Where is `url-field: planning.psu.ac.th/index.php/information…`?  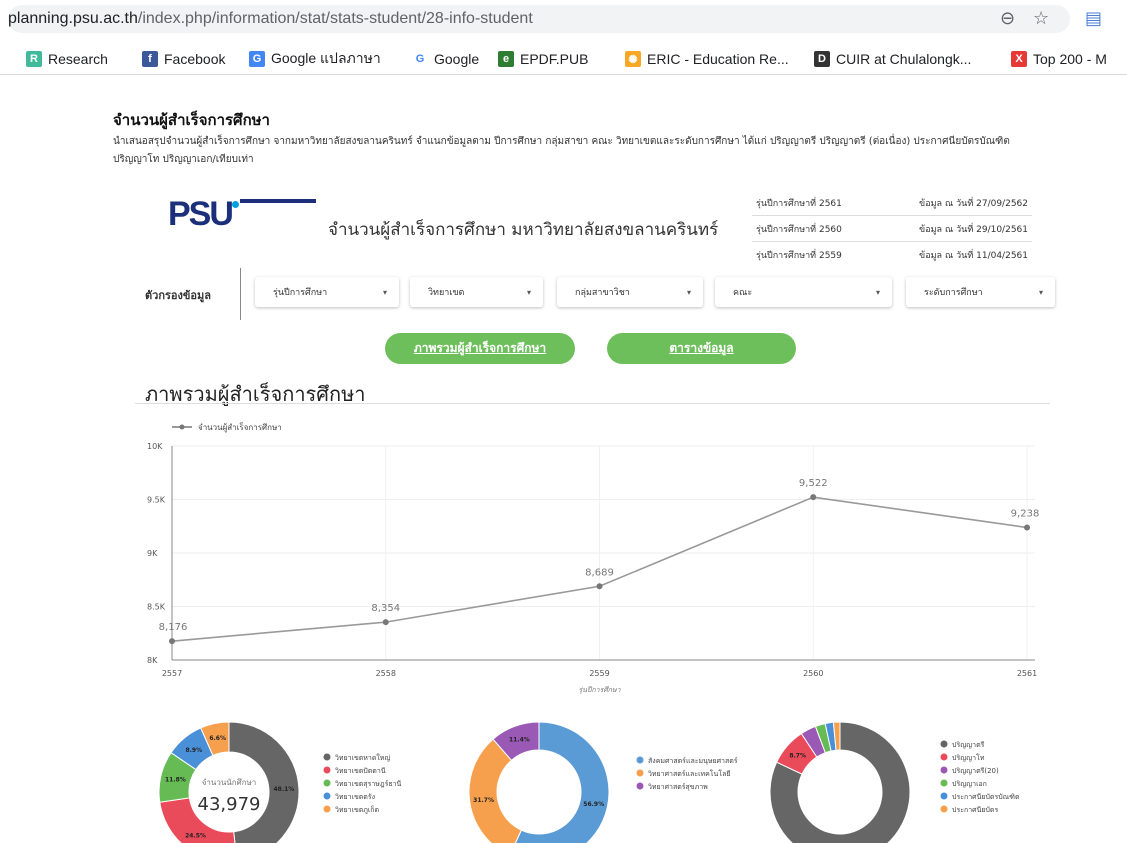
url-field: planning.psu.ac.th/index.php/information… is located at coordinates (539, 19).